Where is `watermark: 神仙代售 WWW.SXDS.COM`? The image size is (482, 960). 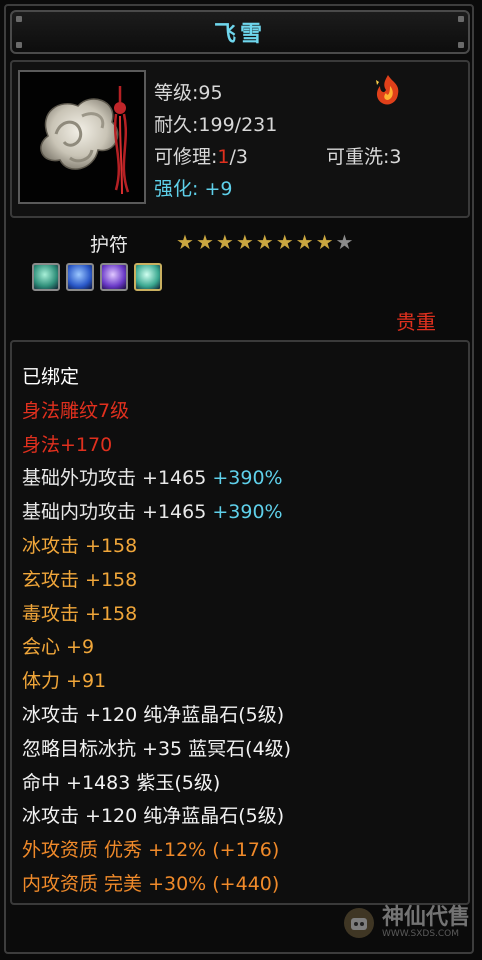 watermark: 神仙代售 WWW.SXDS.COM is located at coordinates (406, 923).